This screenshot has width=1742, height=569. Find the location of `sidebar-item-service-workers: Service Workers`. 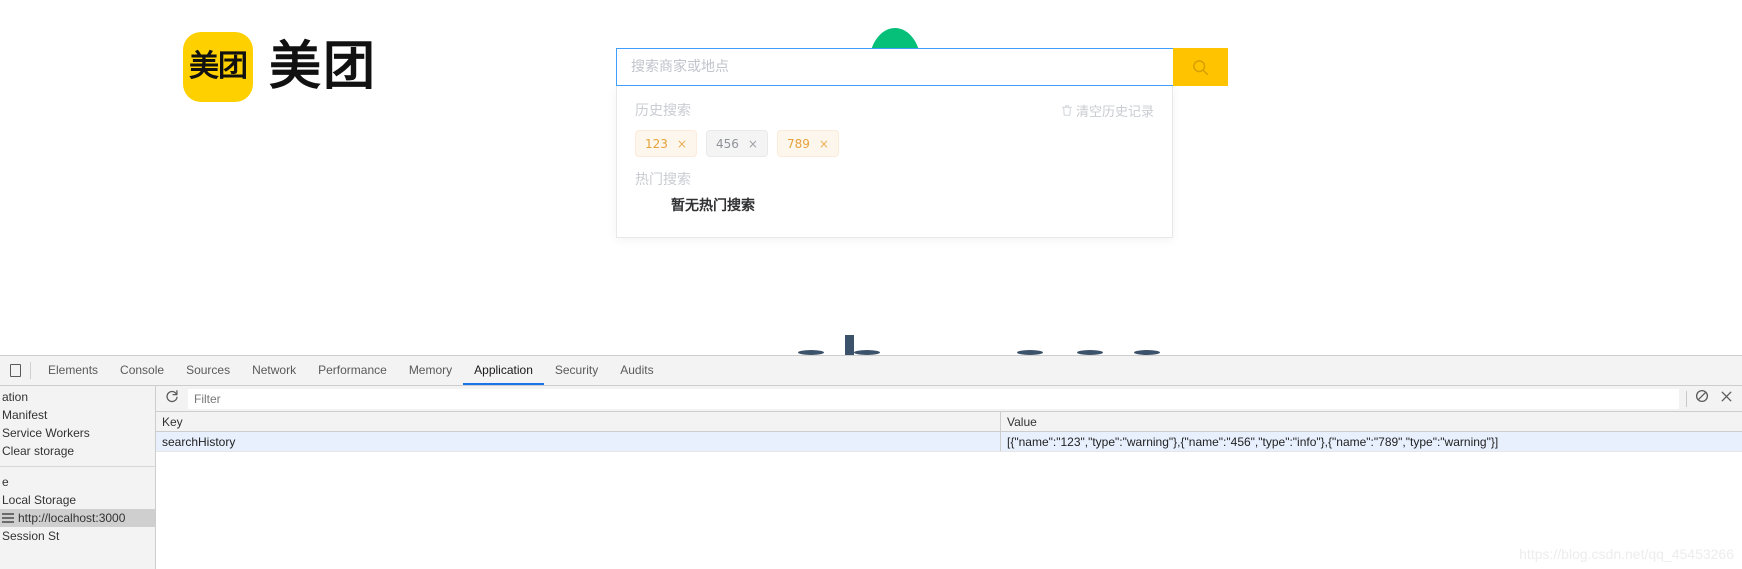

sidebar-item-service-workers: Service Workers is located at coordinates (77, 433).